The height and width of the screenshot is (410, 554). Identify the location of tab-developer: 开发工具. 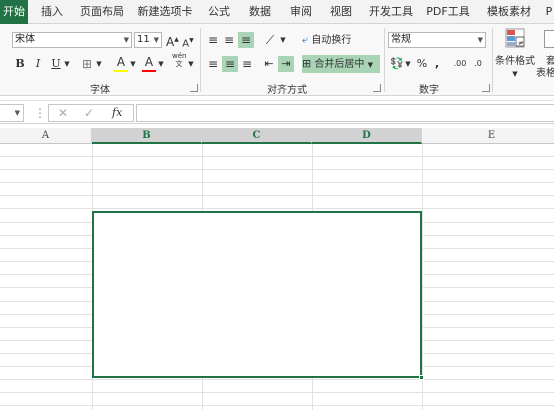
(391, 12).